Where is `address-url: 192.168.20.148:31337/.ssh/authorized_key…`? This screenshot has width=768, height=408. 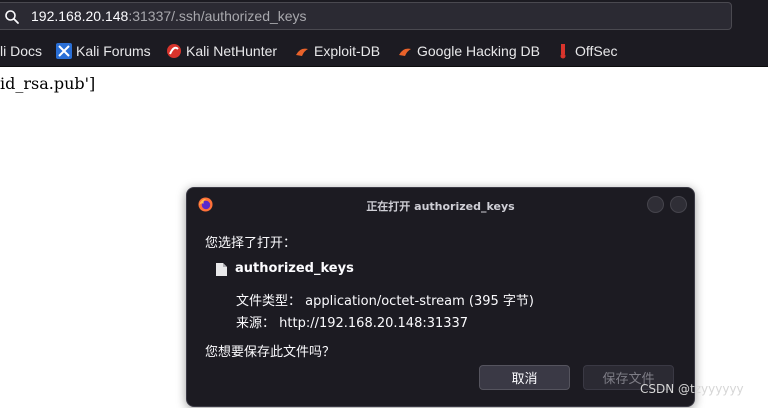 address-url: 192.168.20.148:31337/.ssh/authorized_key… is located at coordinates (169, 16).